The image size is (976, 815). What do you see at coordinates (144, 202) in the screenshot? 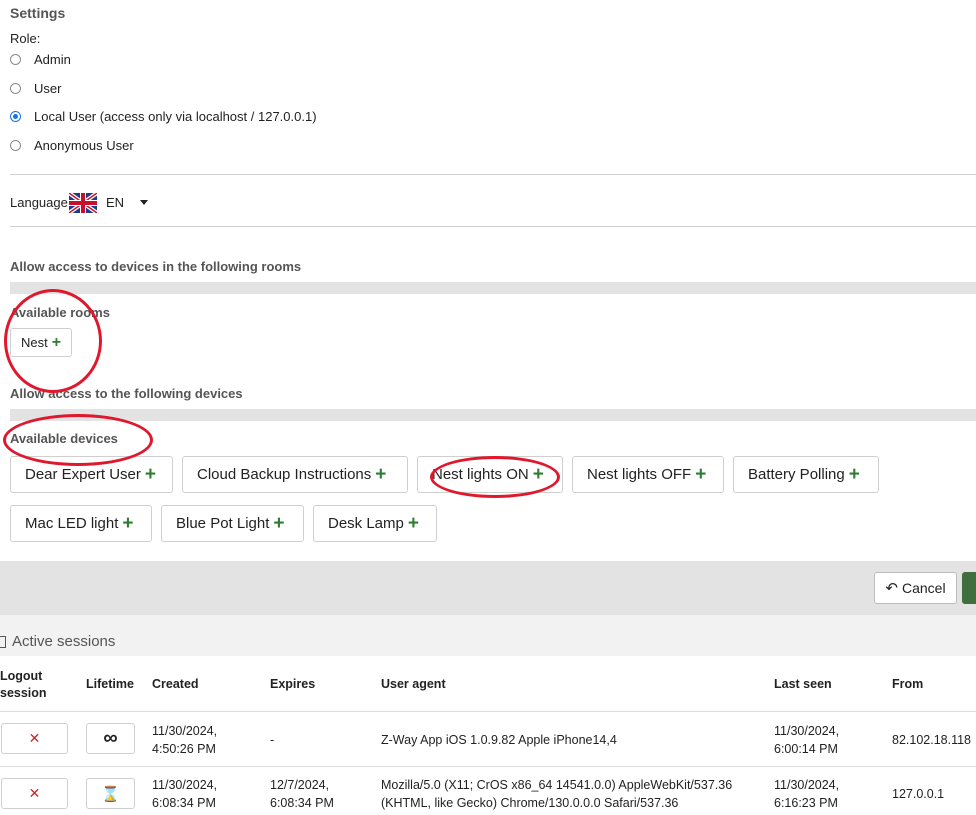
I see `chevron-down-icon` at bounding box center [144, 202].